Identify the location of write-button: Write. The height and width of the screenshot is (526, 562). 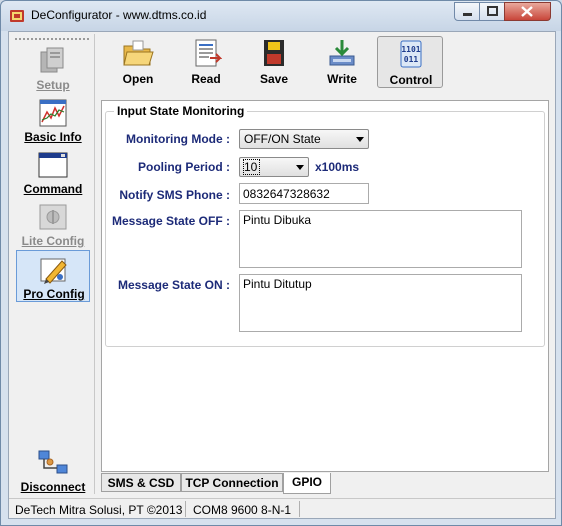
(342, 62).